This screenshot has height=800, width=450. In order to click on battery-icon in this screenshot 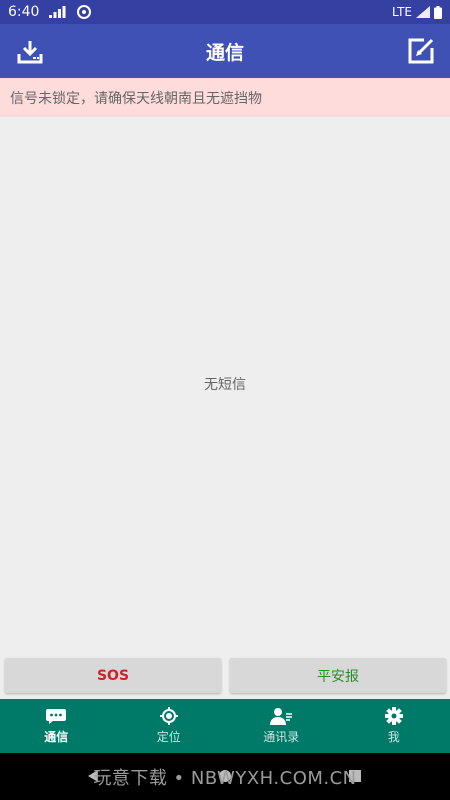, I will do `click(438, 12)`.